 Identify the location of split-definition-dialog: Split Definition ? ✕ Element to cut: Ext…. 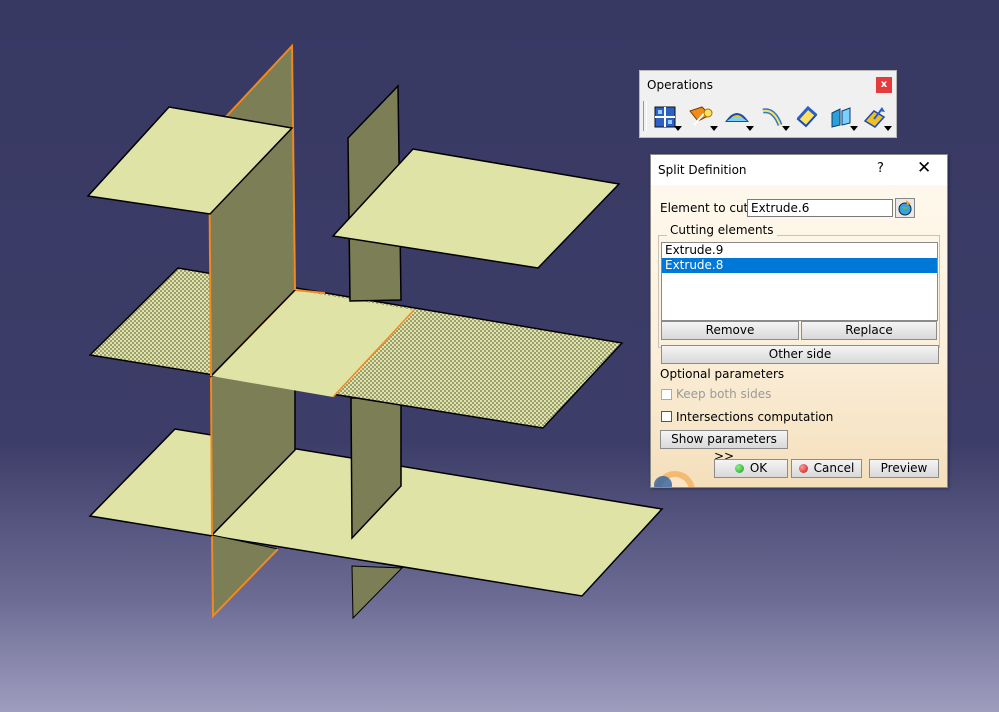
(799, 321).